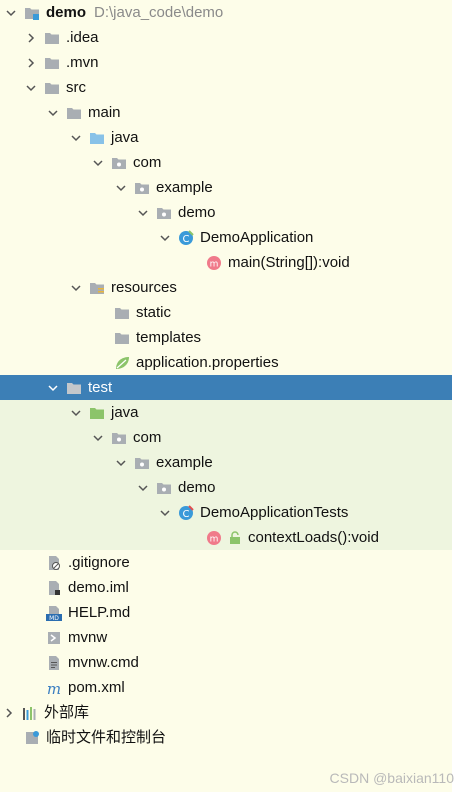  I want to click on tree-item-label: resources, so click(144, 287).